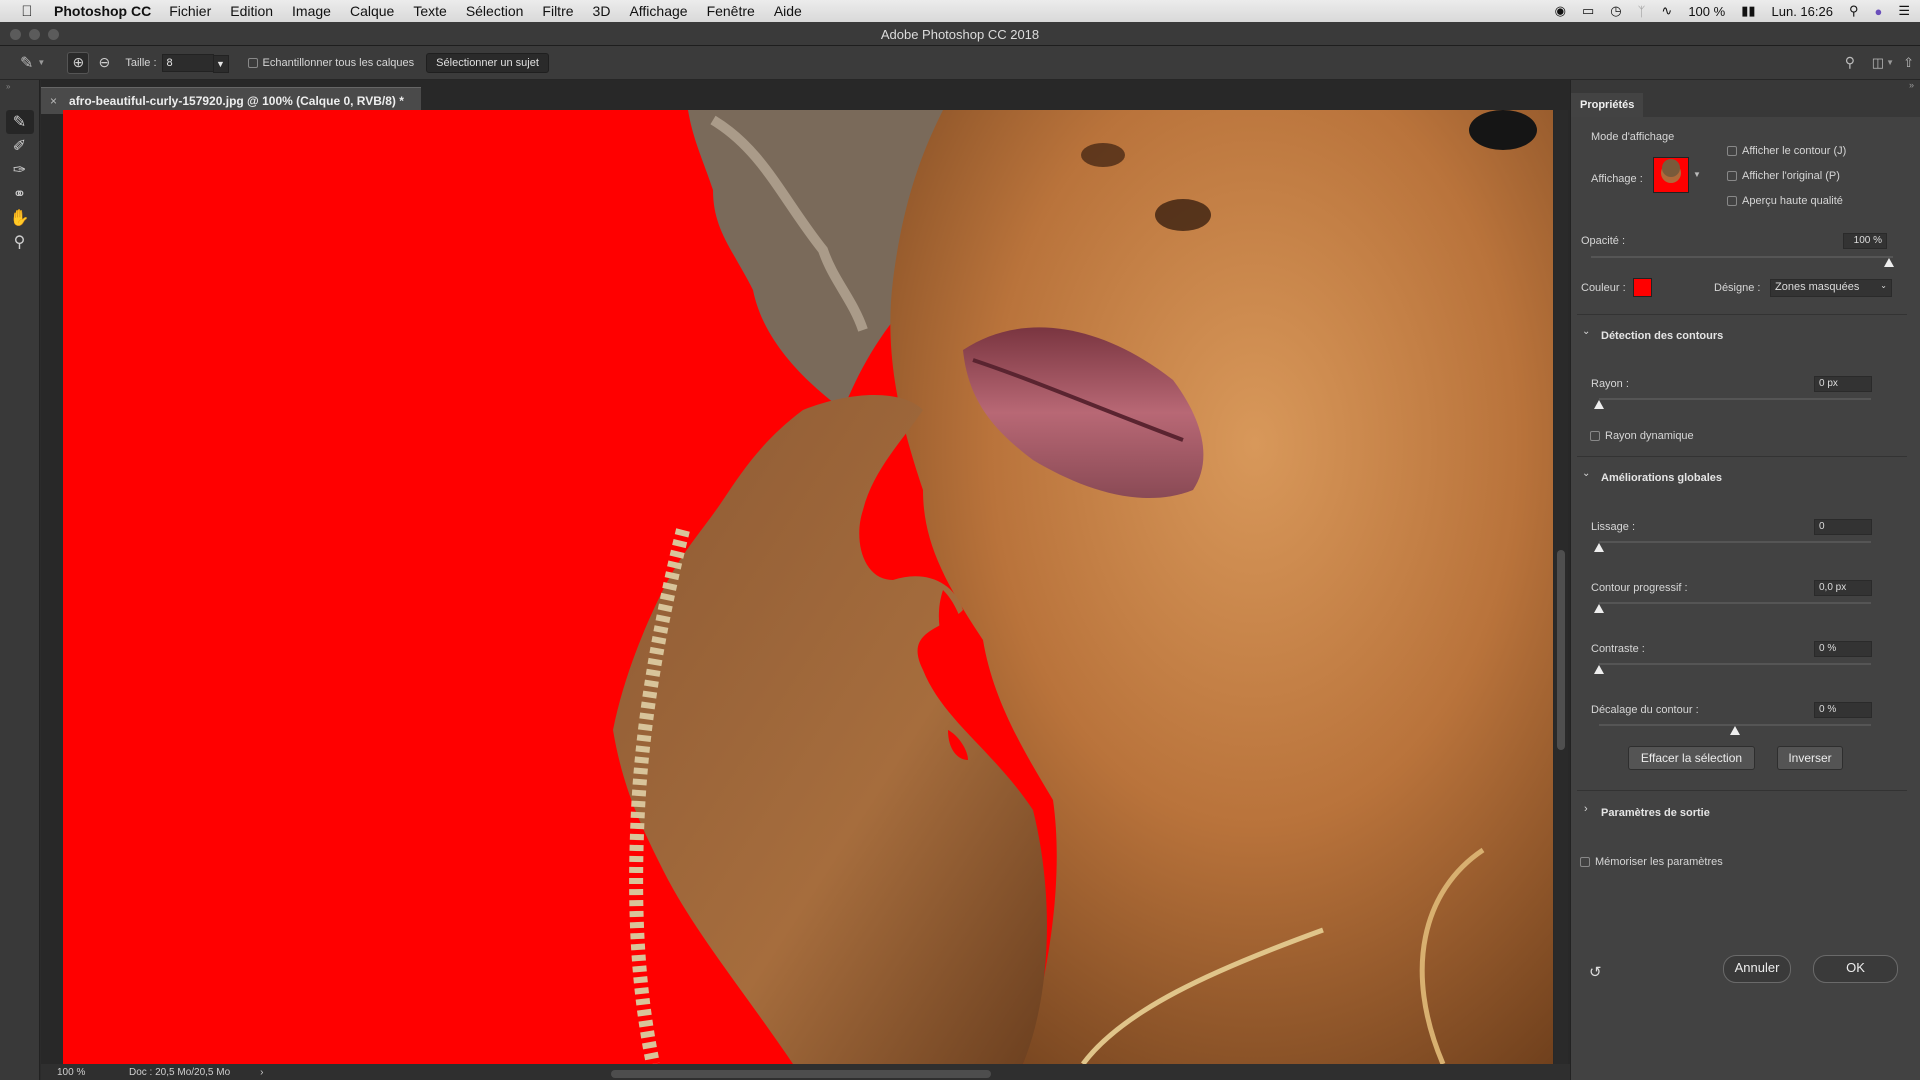  I want to click on status-bar: 100 % Doc : 20,5 Mo/20,5 Mo ›, so click(805, 1072).